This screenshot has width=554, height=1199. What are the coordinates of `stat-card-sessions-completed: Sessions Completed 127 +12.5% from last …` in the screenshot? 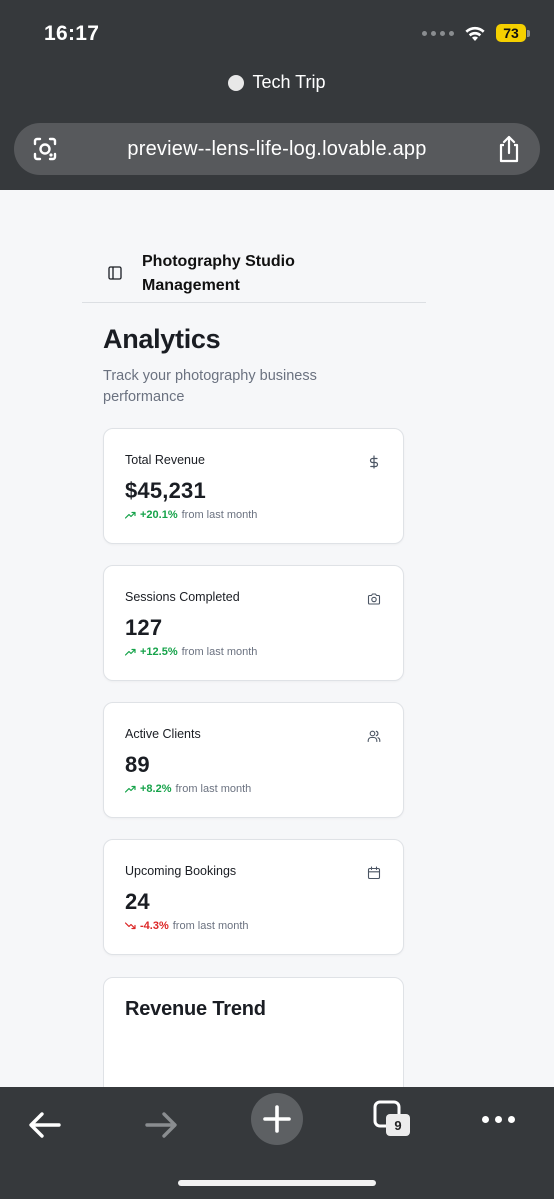 It's located at (253, 623).